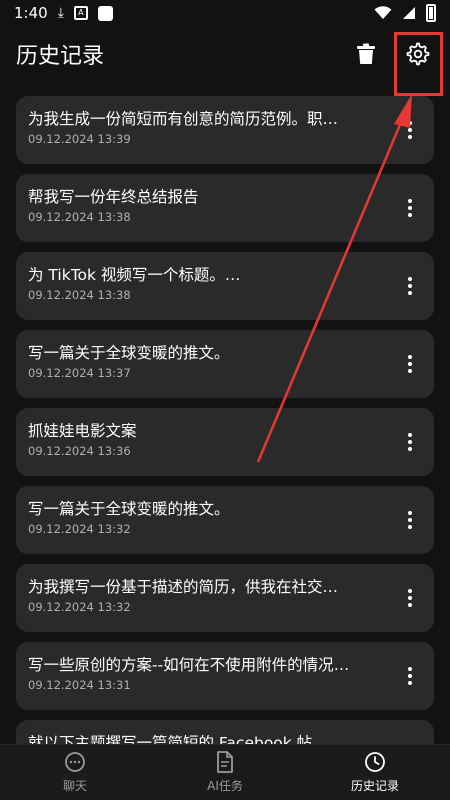 This screenshot has width=450, height=800. Describe the element at coordinates (225, 54) in the screenshot. I see `app-bar: 历史记录` at that location.